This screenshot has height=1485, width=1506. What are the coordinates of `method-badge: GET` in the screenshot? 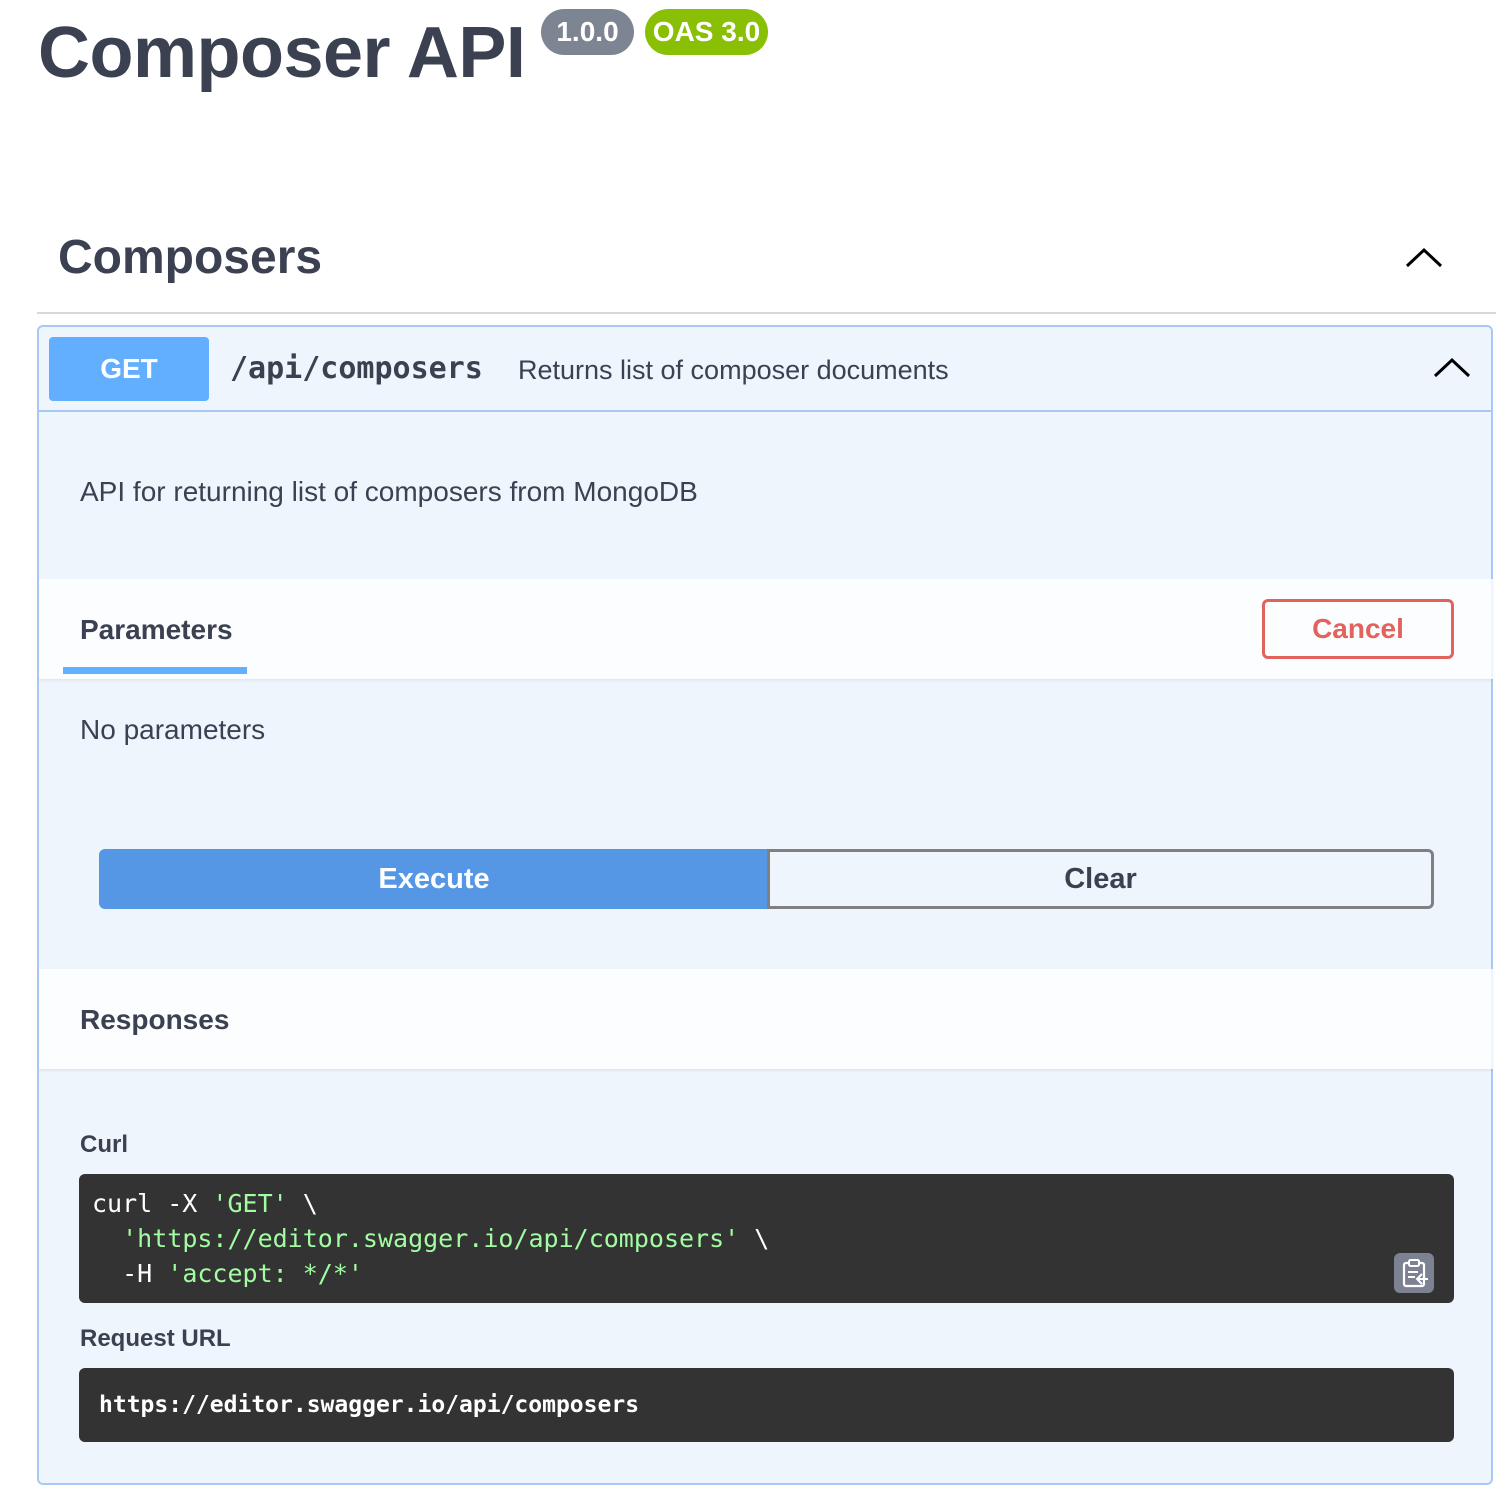 It's located at (129, 369).